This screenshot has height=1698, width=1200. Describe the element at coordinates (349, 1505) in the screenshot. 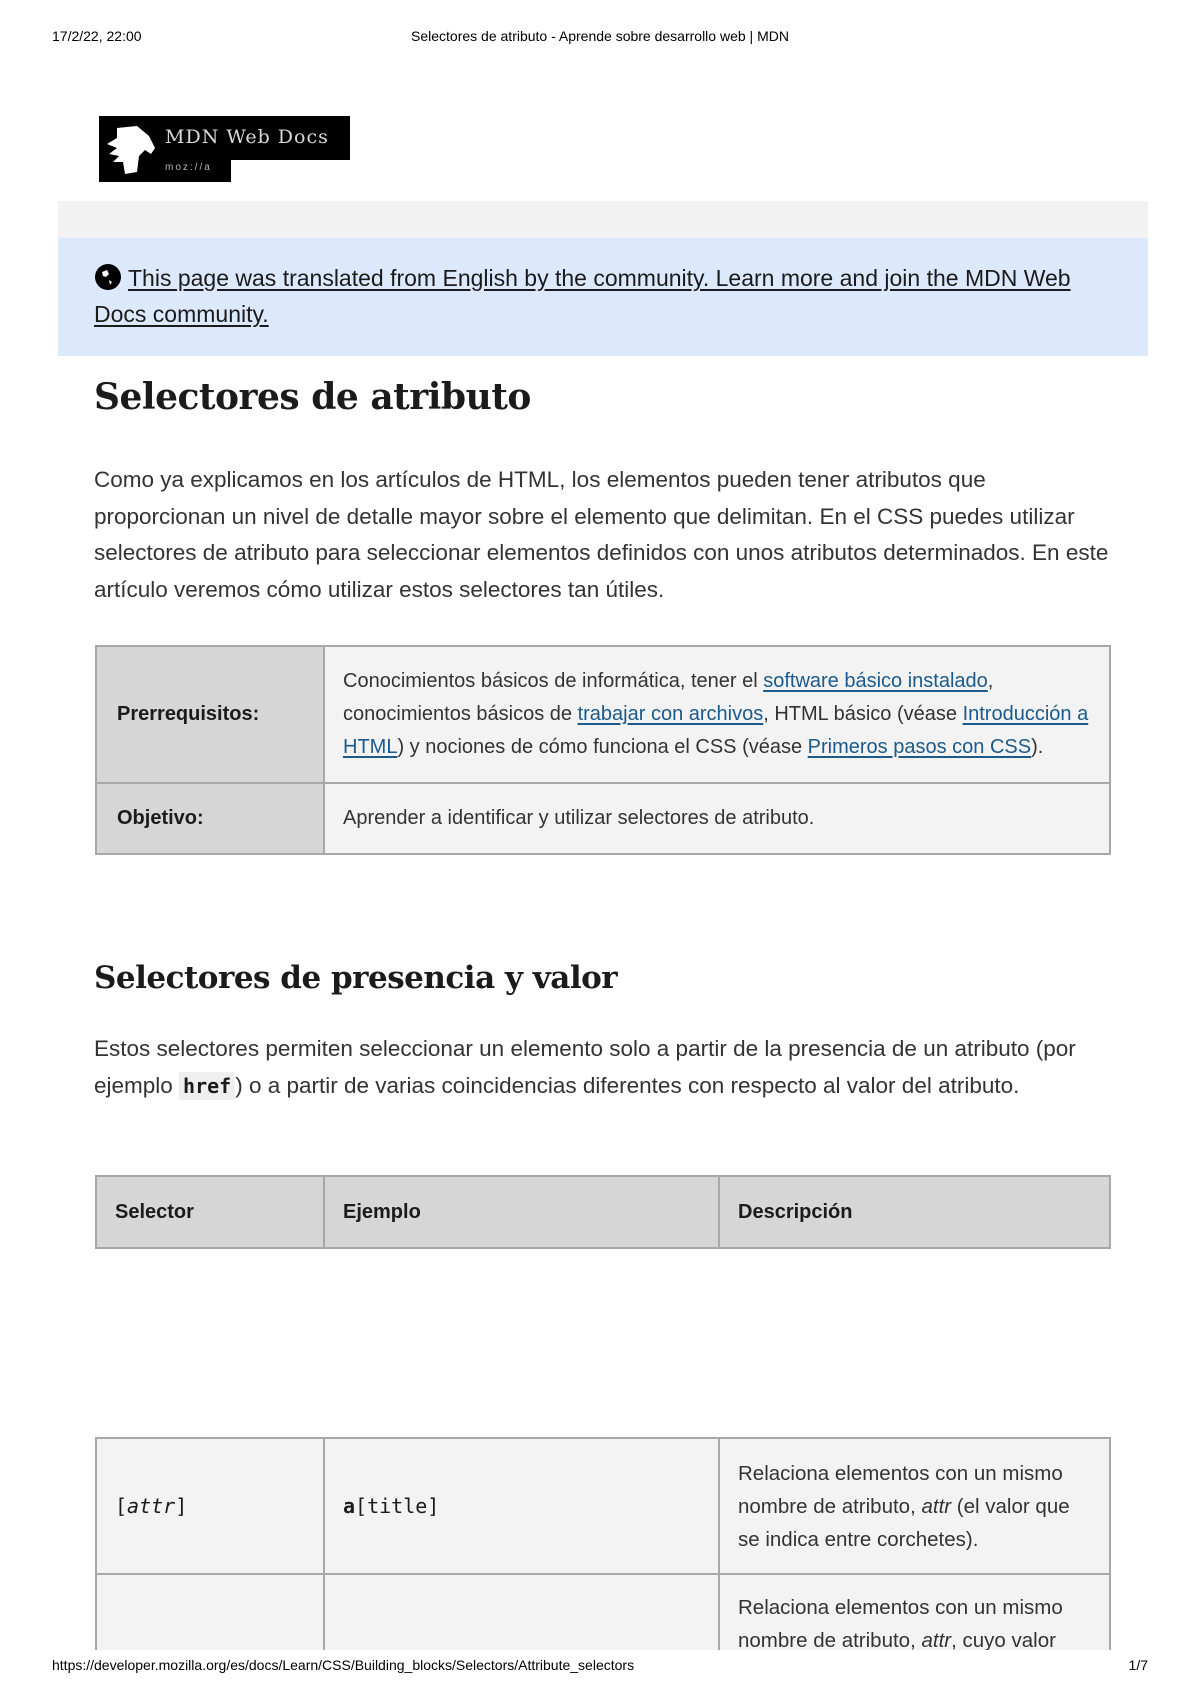

I see `example-element: a` at that location.